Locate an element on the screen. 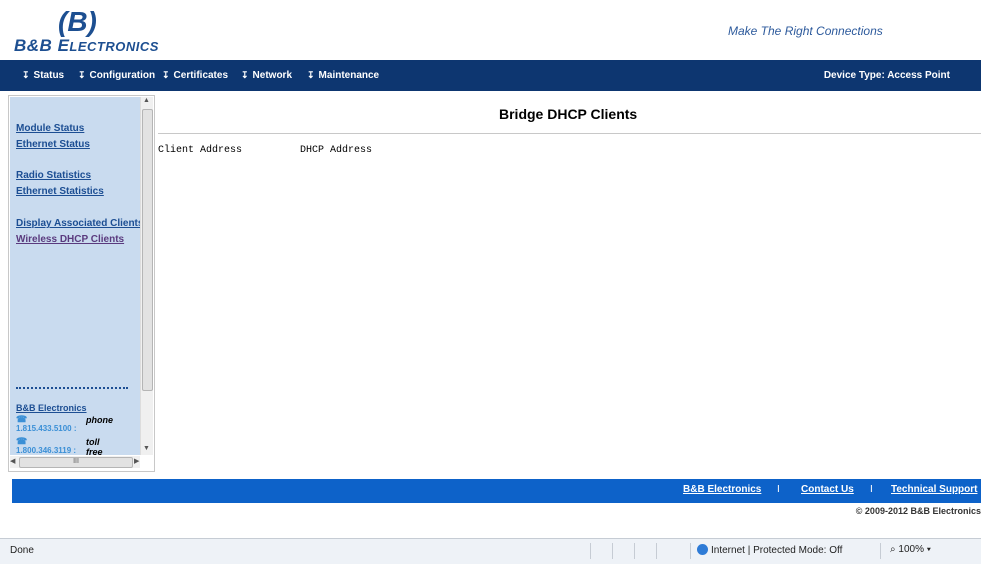 This screenshot has height=564, width=981. phone-label: phone is located at coordinates (99, 420).